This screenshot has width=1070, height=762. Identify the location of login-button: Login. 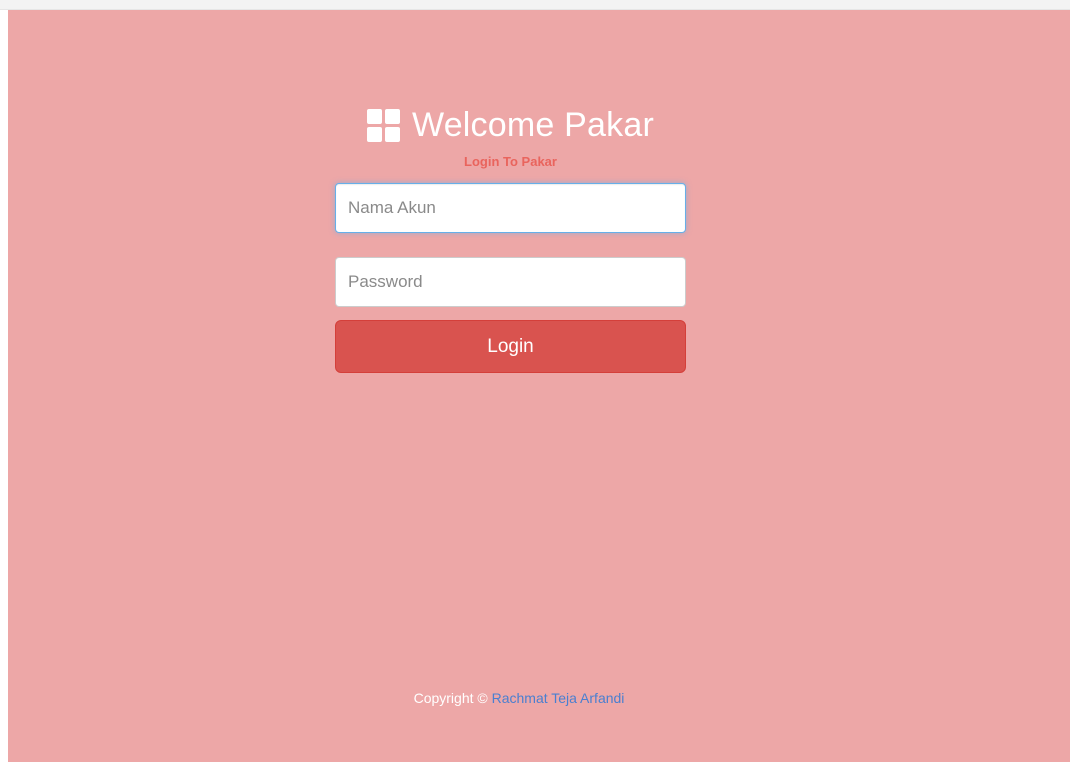
(510, 346).